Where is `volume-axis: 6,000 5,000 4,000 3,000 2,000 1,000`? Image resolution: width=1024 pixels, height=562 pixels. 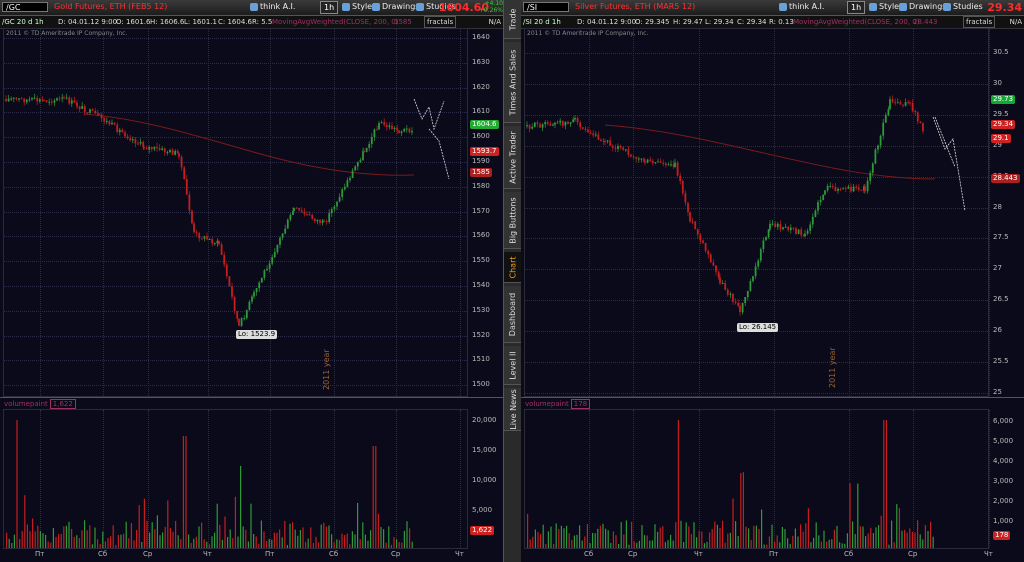 volume-axis: 6,000 5,000 4,000 3,000 2,000 1,000 is located at coordinates (1007, 478).